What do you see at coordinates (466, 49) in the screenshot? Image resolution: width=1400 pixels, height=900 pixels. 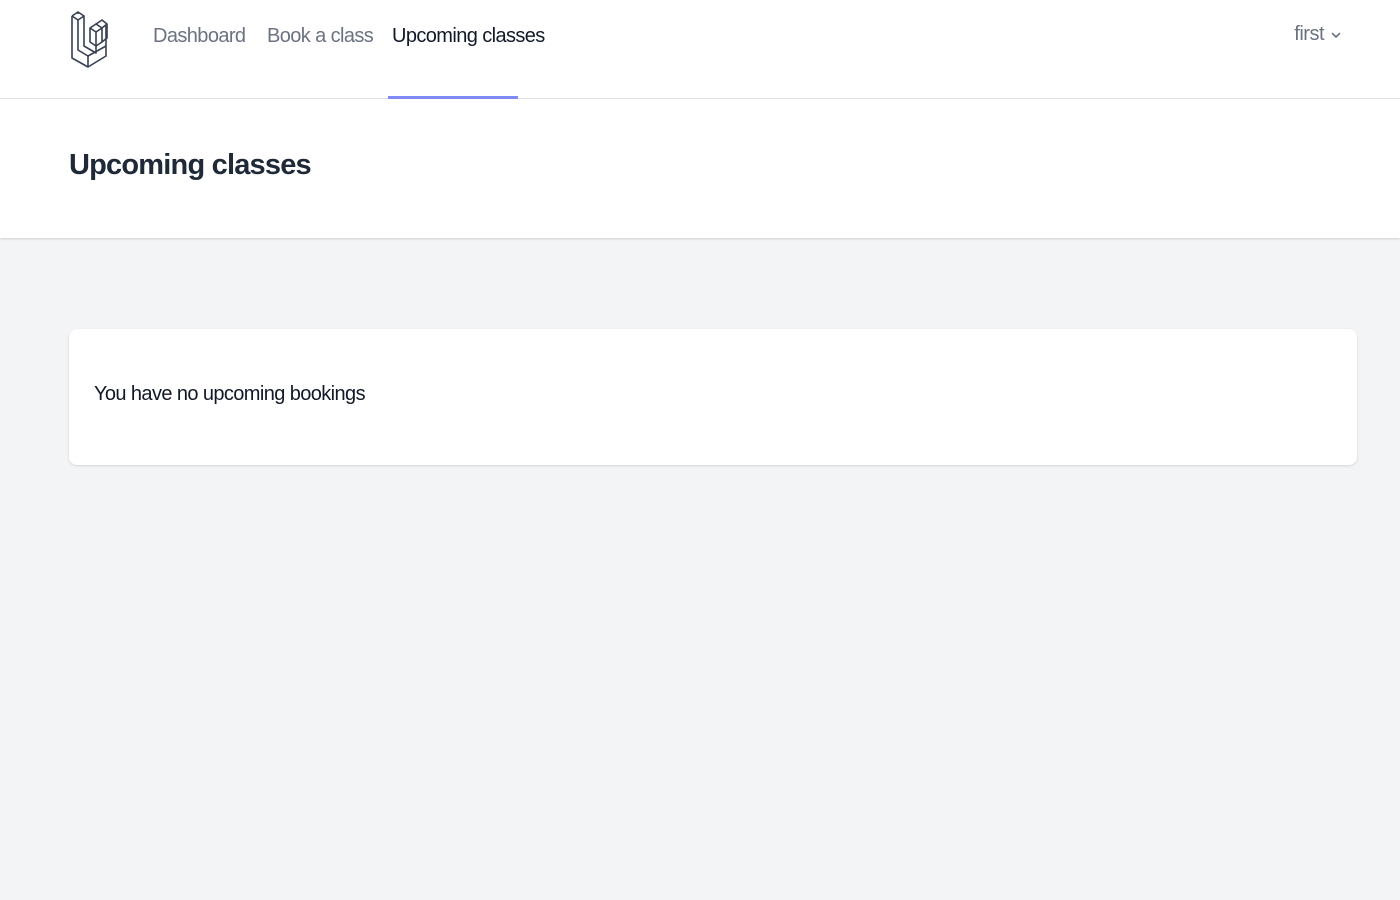 I see `nav-link-upcoming-classes: Upcoming classes` at bounding box center [466, 49].